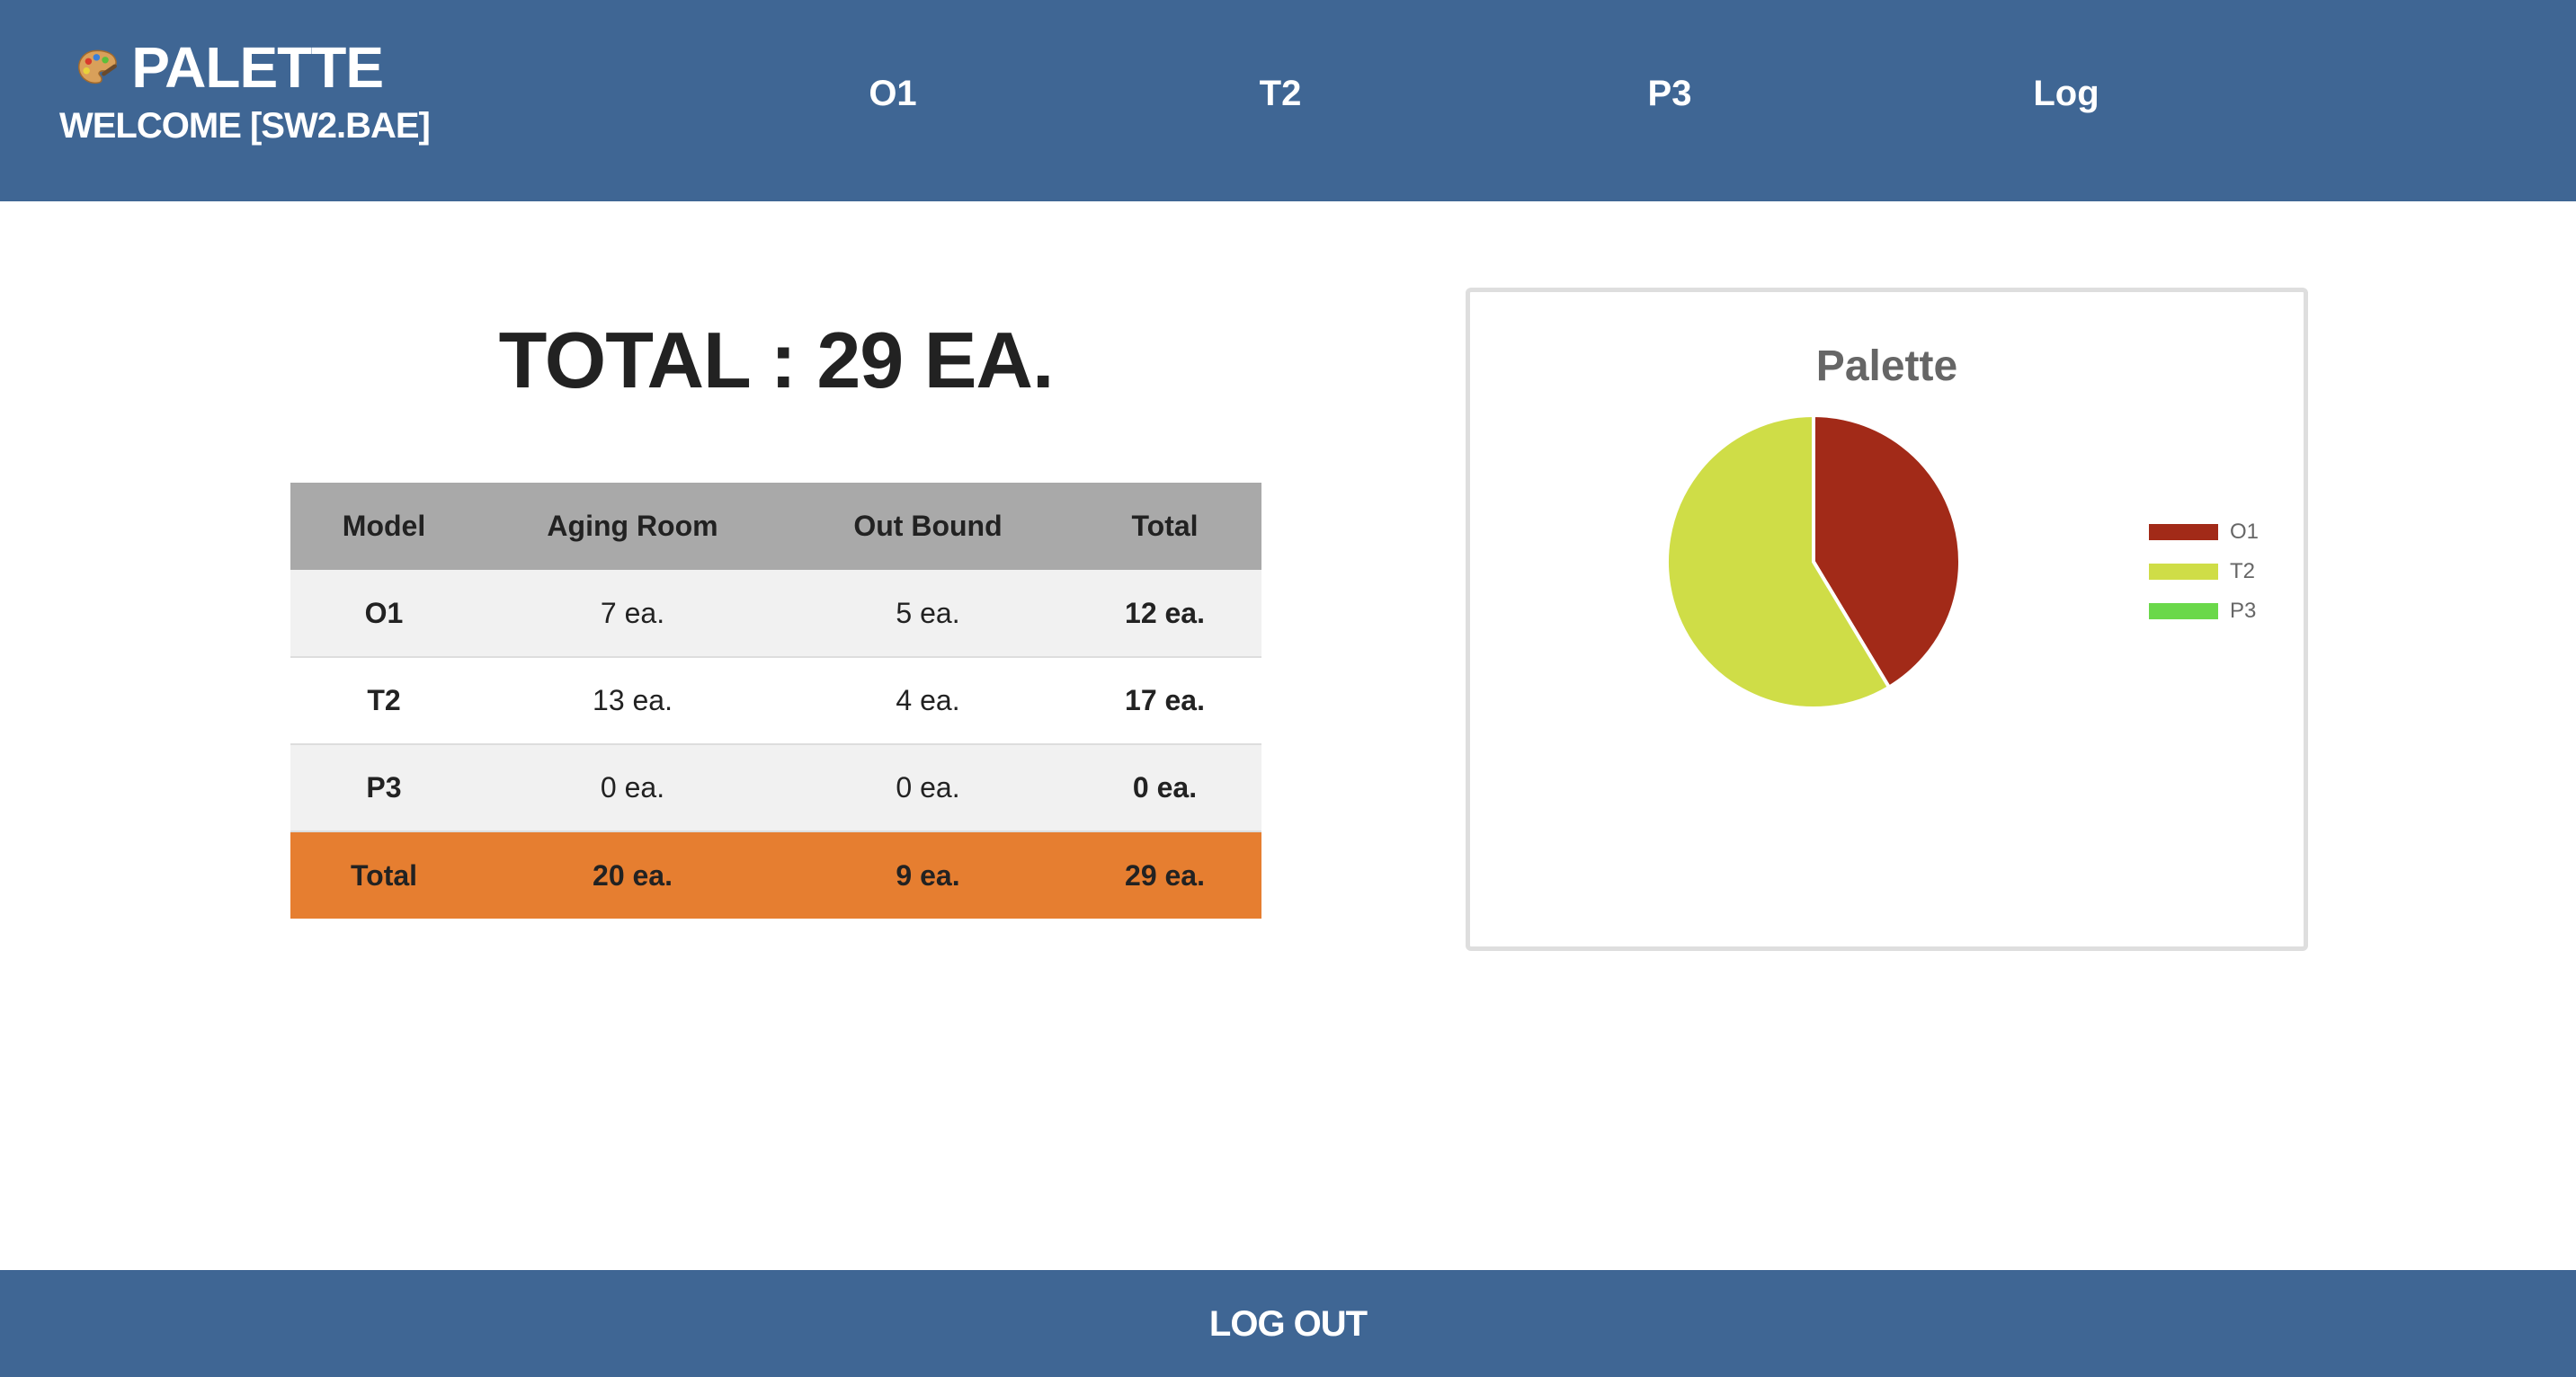  Describe the element at coordinates (776, 526) in the screenshot. I see `table-header-row: Model Aging Room Out Bound Total` at that location.